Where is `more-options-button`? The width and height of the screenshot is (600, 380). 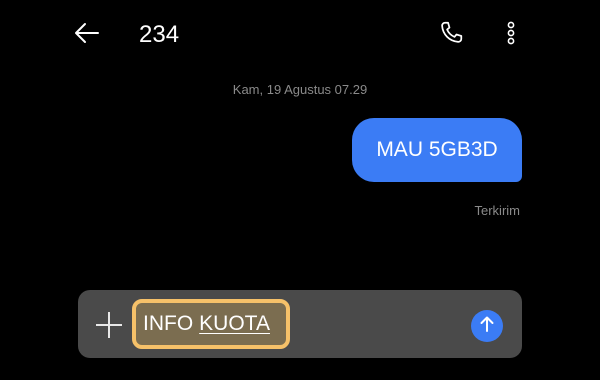 more-options-button is located at coordinates (511, 35).